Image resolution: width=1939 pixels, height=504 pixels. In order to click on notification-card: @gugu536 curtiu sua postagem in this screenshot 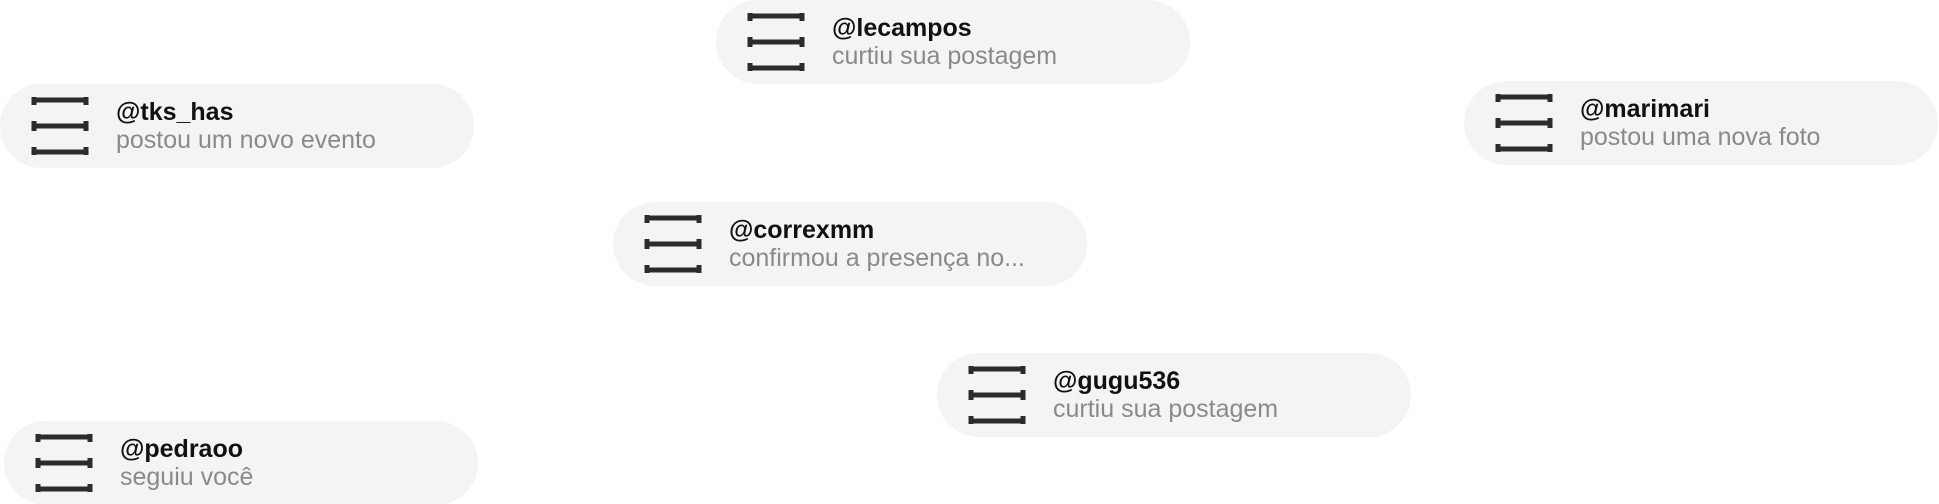, I will do `click(1174, 395)`.